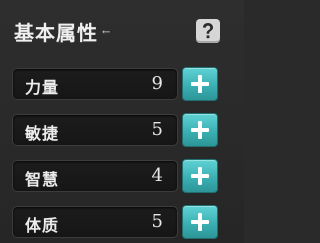 This screenshot has width=320, height=243. What do you see at coordinates (95, 222) in the screenshot?
I see `attribute-row-constitution: 体质 5` at bounding box center [95, 222].